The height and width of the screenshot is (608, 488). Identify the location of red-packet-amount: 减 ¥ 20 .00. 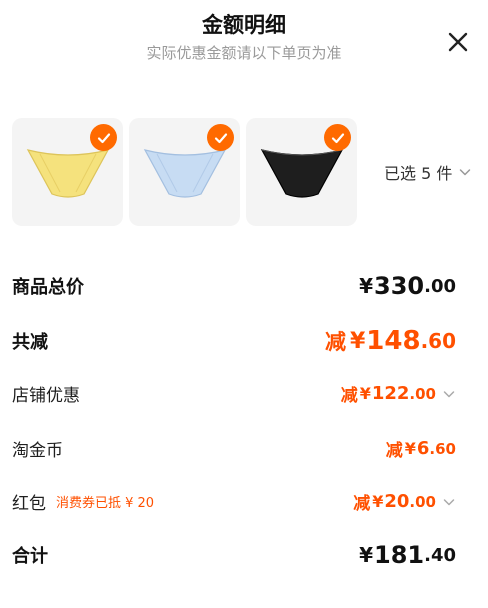
(404, 501).